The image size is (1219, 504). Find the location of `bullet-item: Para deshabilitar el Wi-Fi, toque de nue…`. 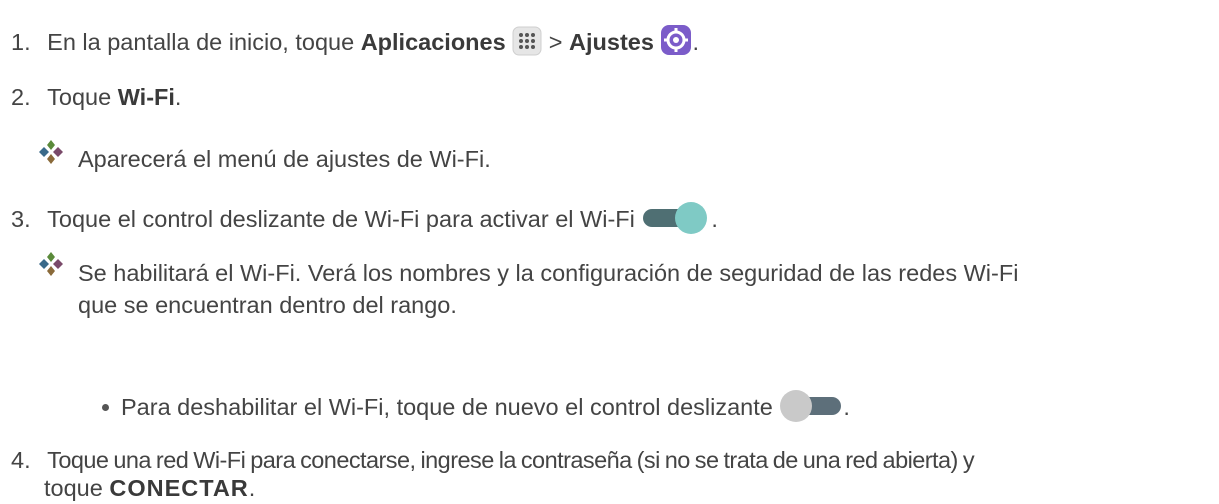

bullet-item: Para deshabilitar el Wi-Fi, toque de nue… is located at coordinates (476, 409).